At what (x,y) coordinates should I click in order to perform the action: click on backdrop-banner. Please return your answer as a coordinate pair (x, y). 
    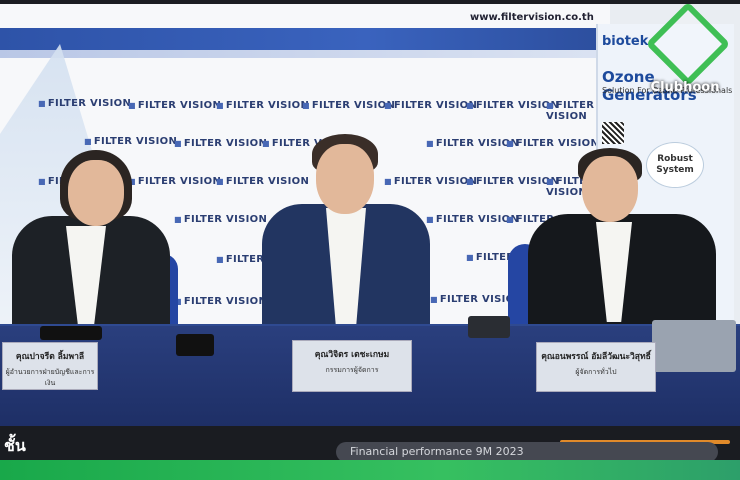
    Looking at the image, I should click on (305, 39).